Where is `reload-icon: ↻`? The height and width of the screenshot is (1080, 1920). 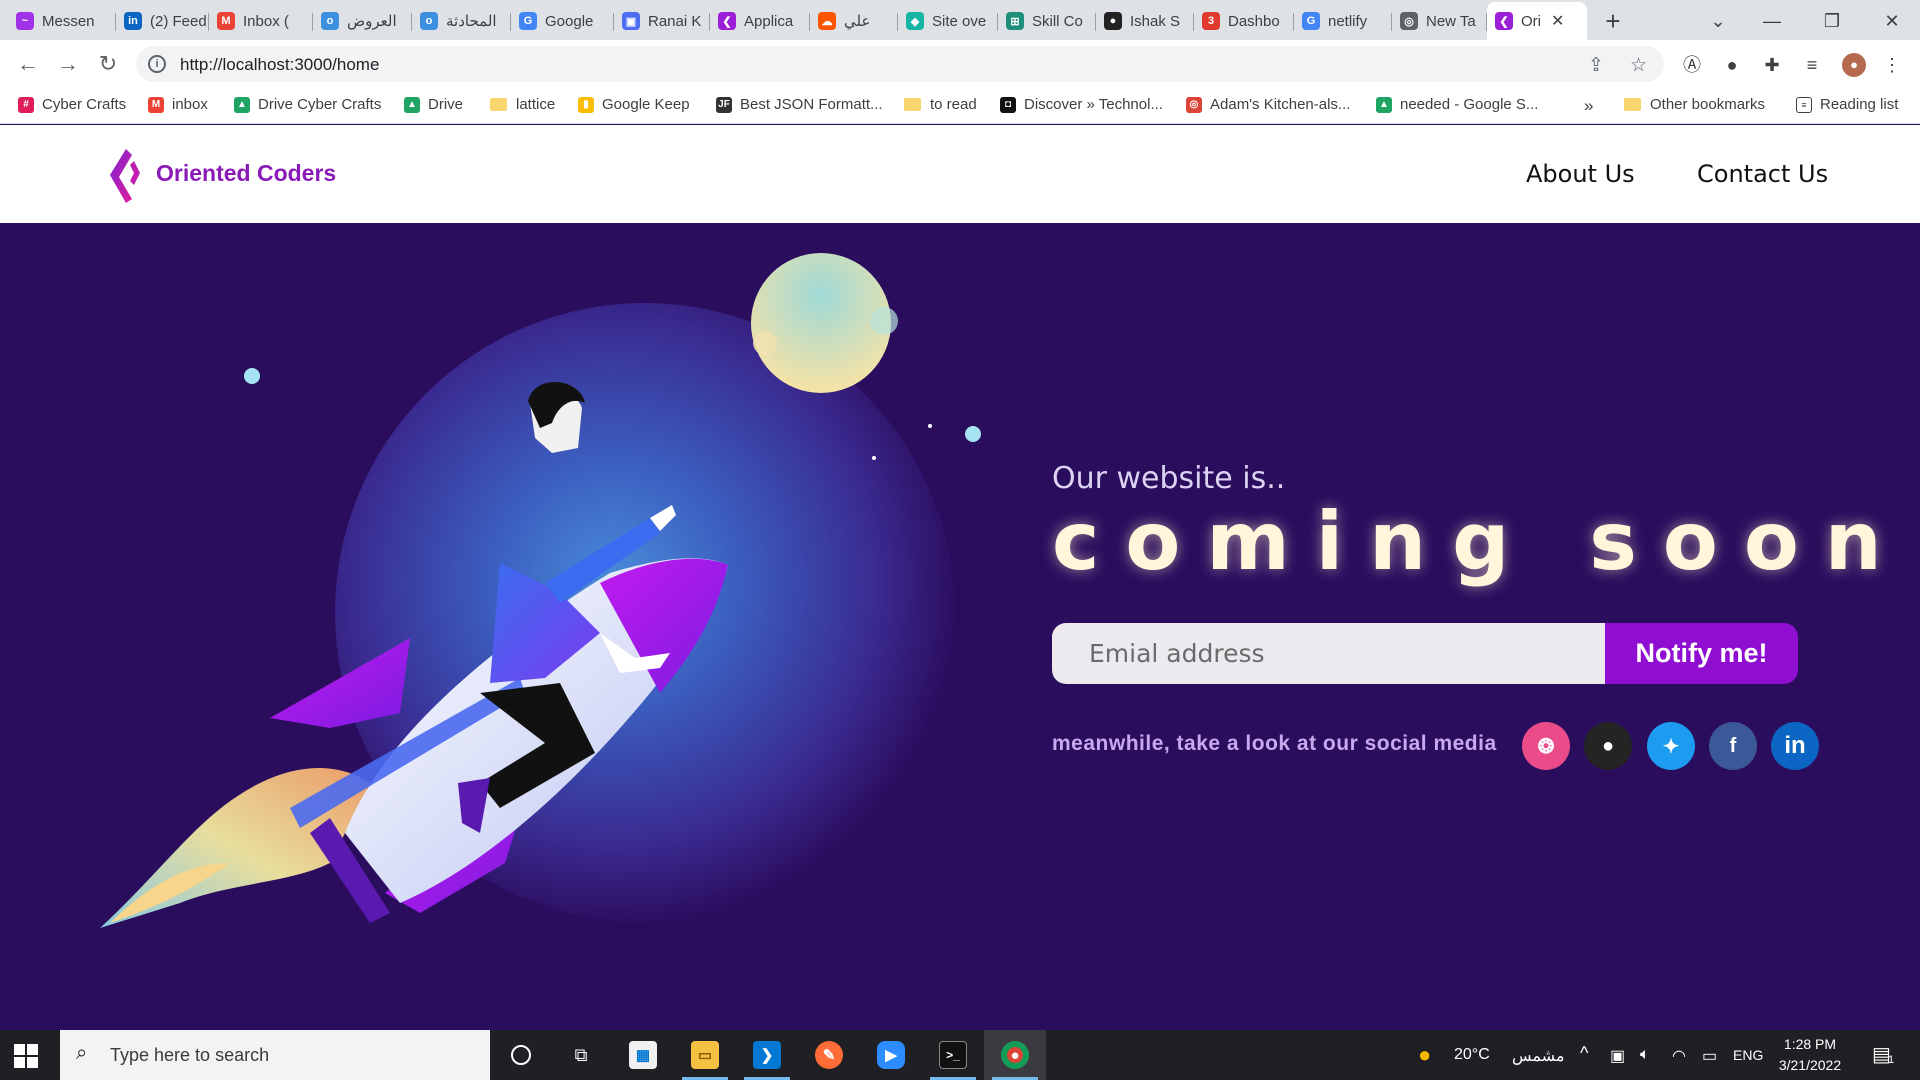
reload-icon: ↻ is located at coordinates (108, 64).